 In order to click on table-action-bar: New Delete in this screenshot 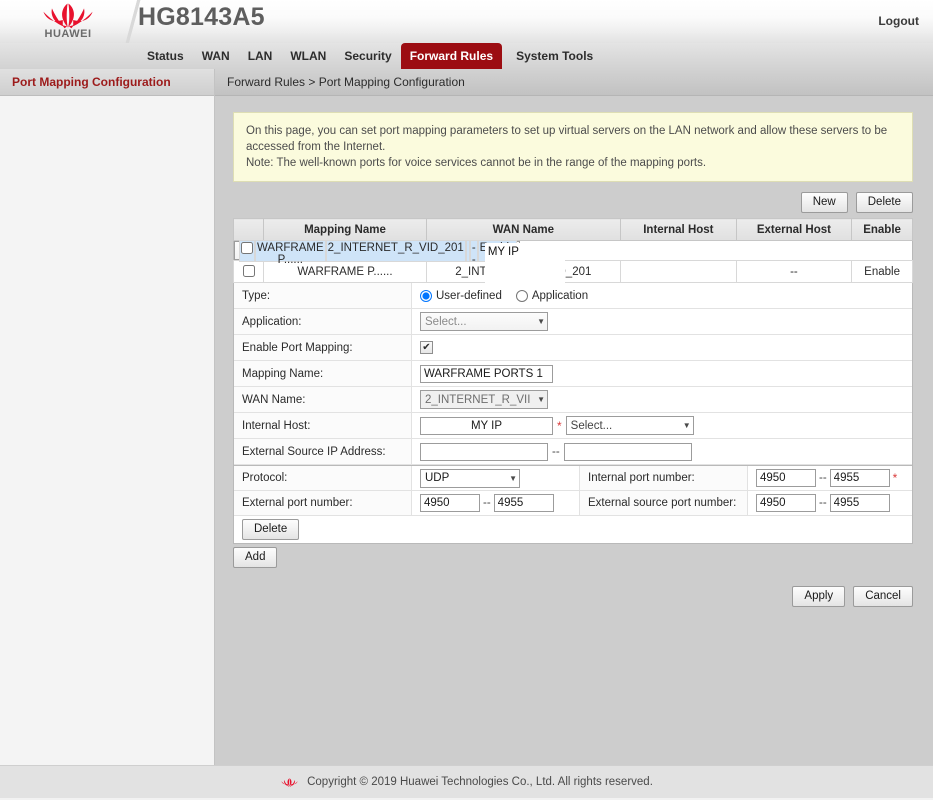, I will do `click(573, 202)`.